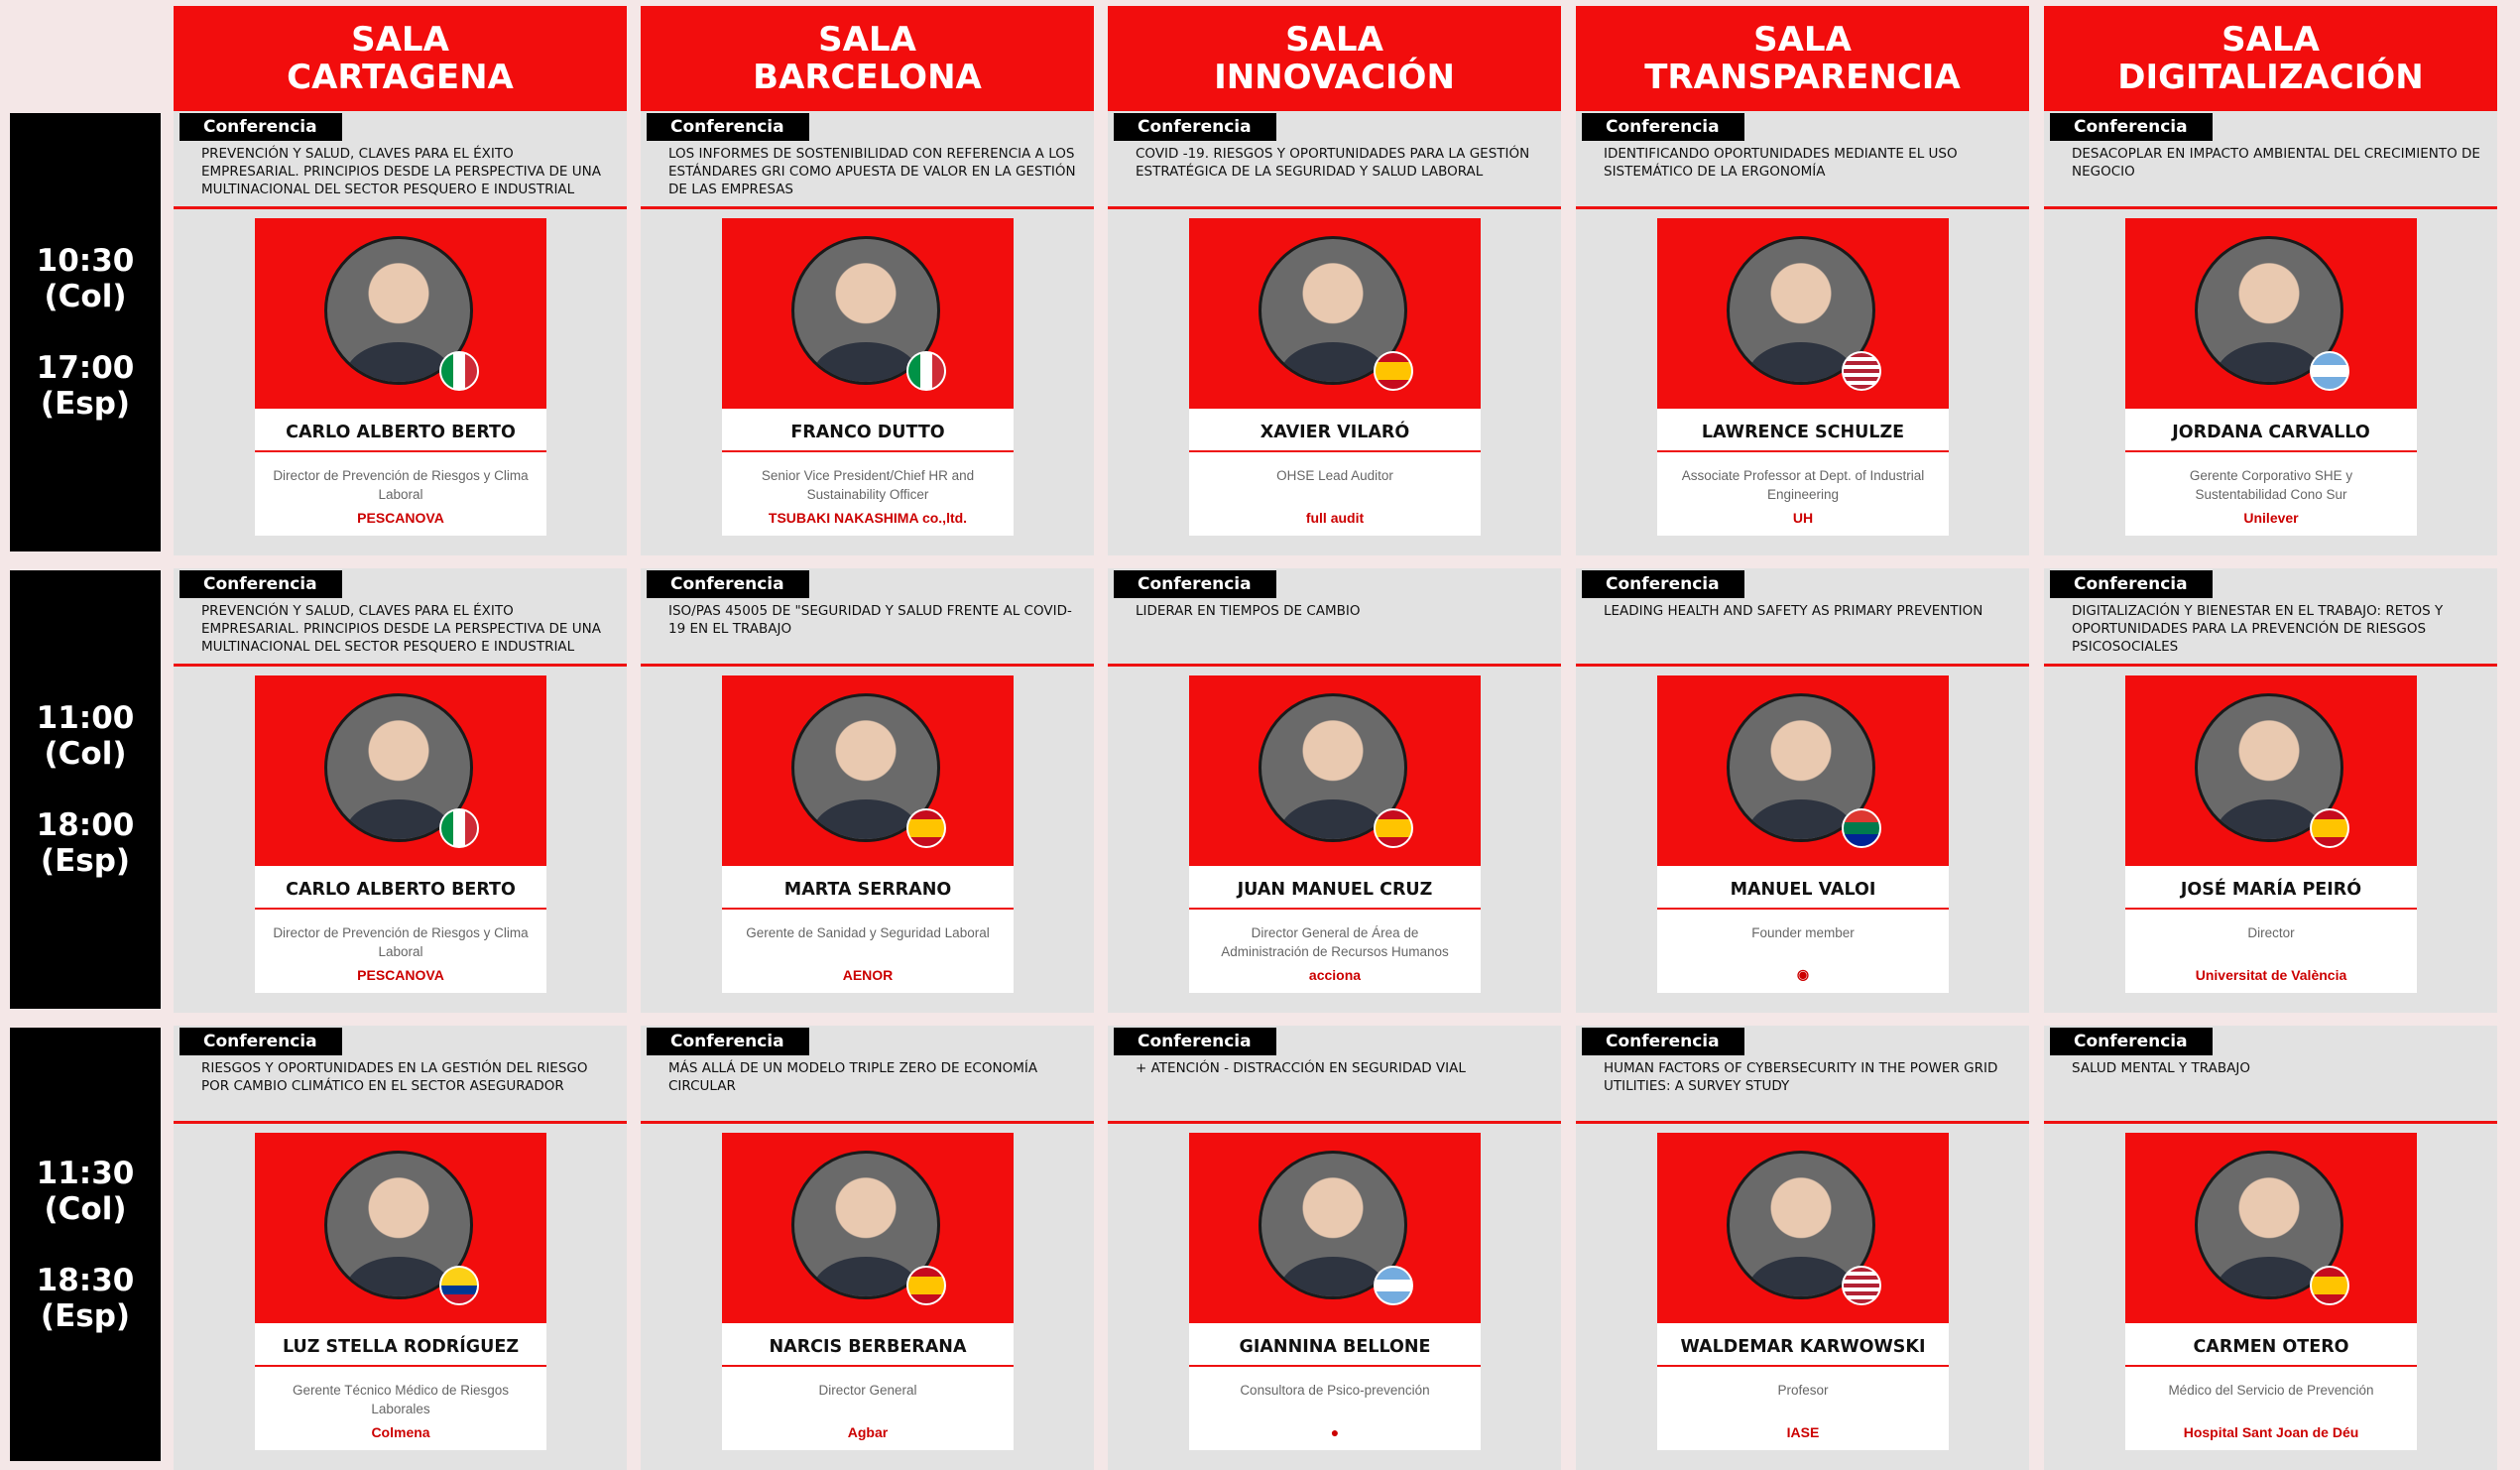  Describe the element at coordinates (1803, 518) in the screenshot. I see `company-logo: UH` at that location.